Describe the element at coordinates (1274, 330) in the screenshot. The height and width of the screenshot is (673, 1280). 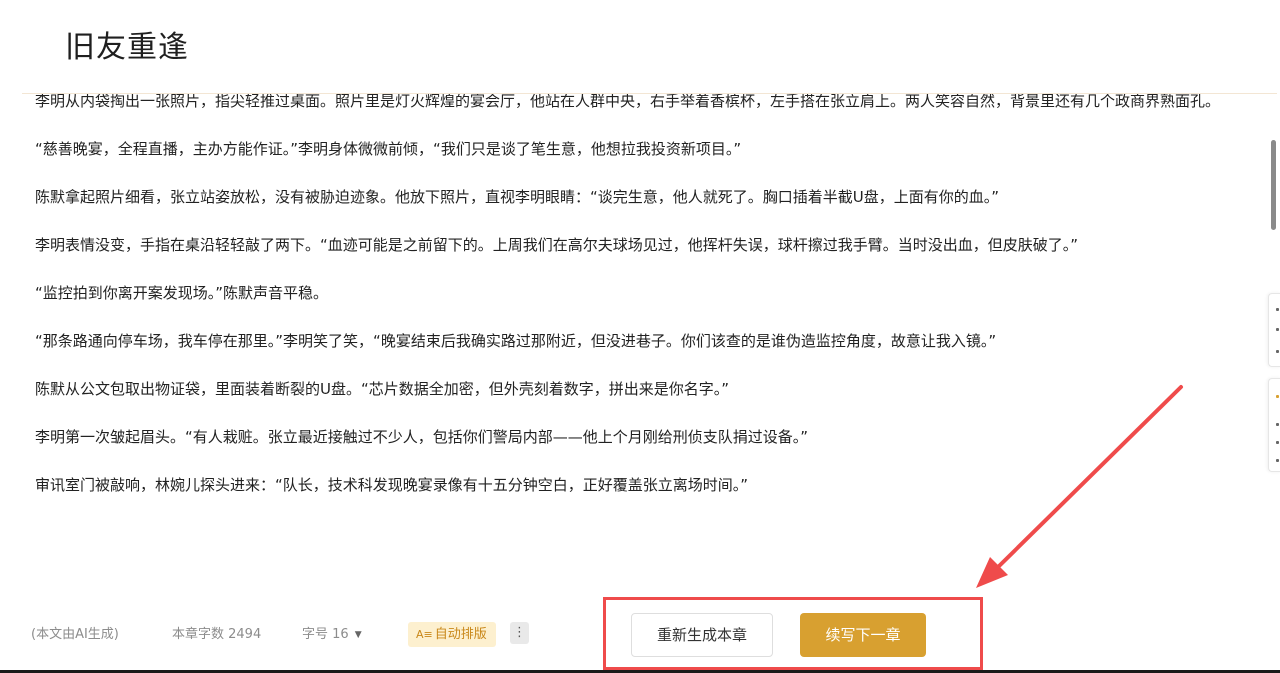
I see `side-panel-tab-top` at that location.